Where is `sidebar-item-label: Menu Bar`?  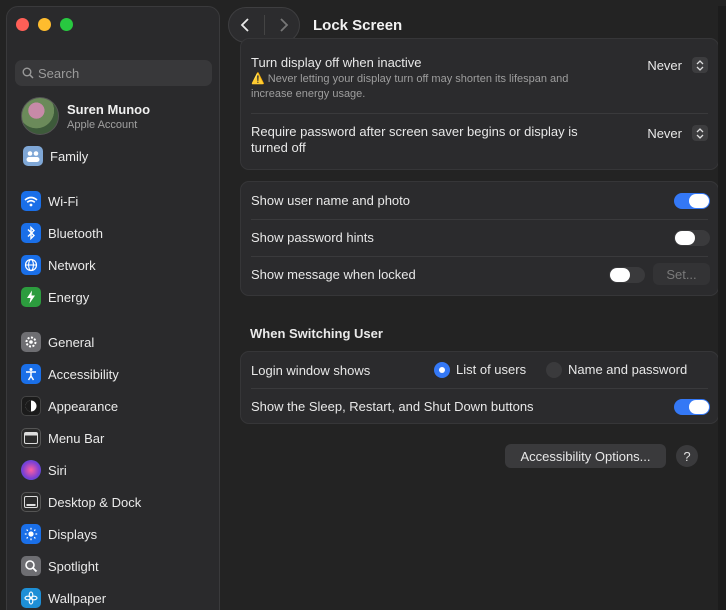 sidebar-item-label: Menu Bar is located at coordinates (76, 438).